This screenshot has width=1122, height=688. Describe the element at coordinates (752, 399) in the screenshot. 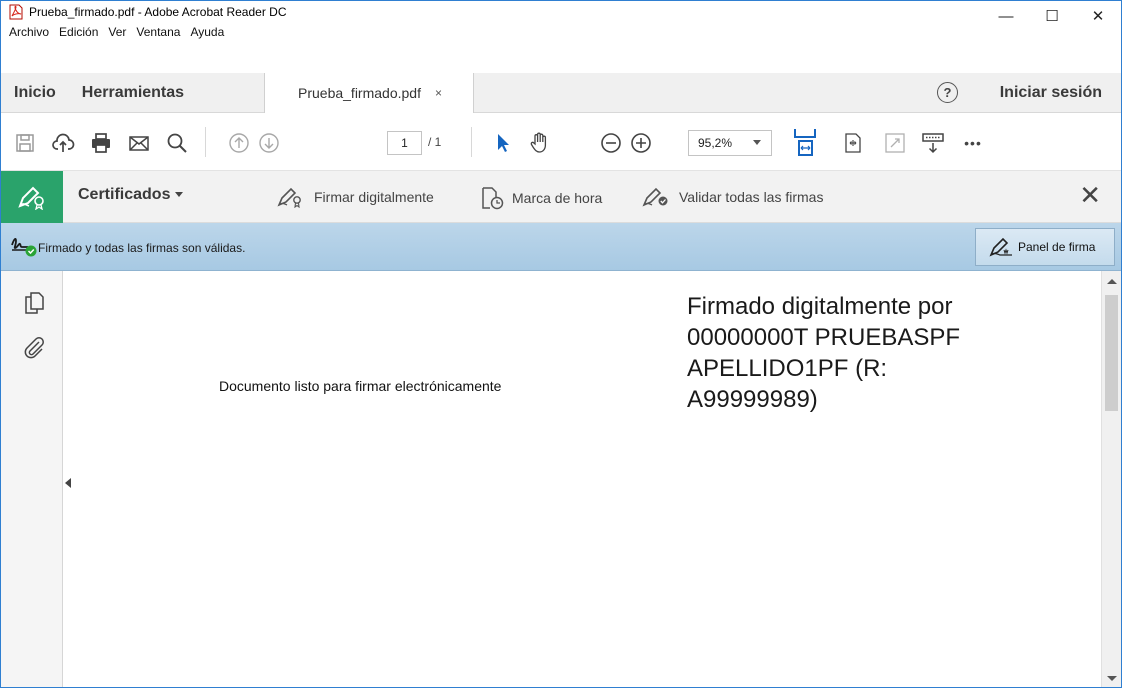

I see `signature-stamp-line: A99999989)` at that location.